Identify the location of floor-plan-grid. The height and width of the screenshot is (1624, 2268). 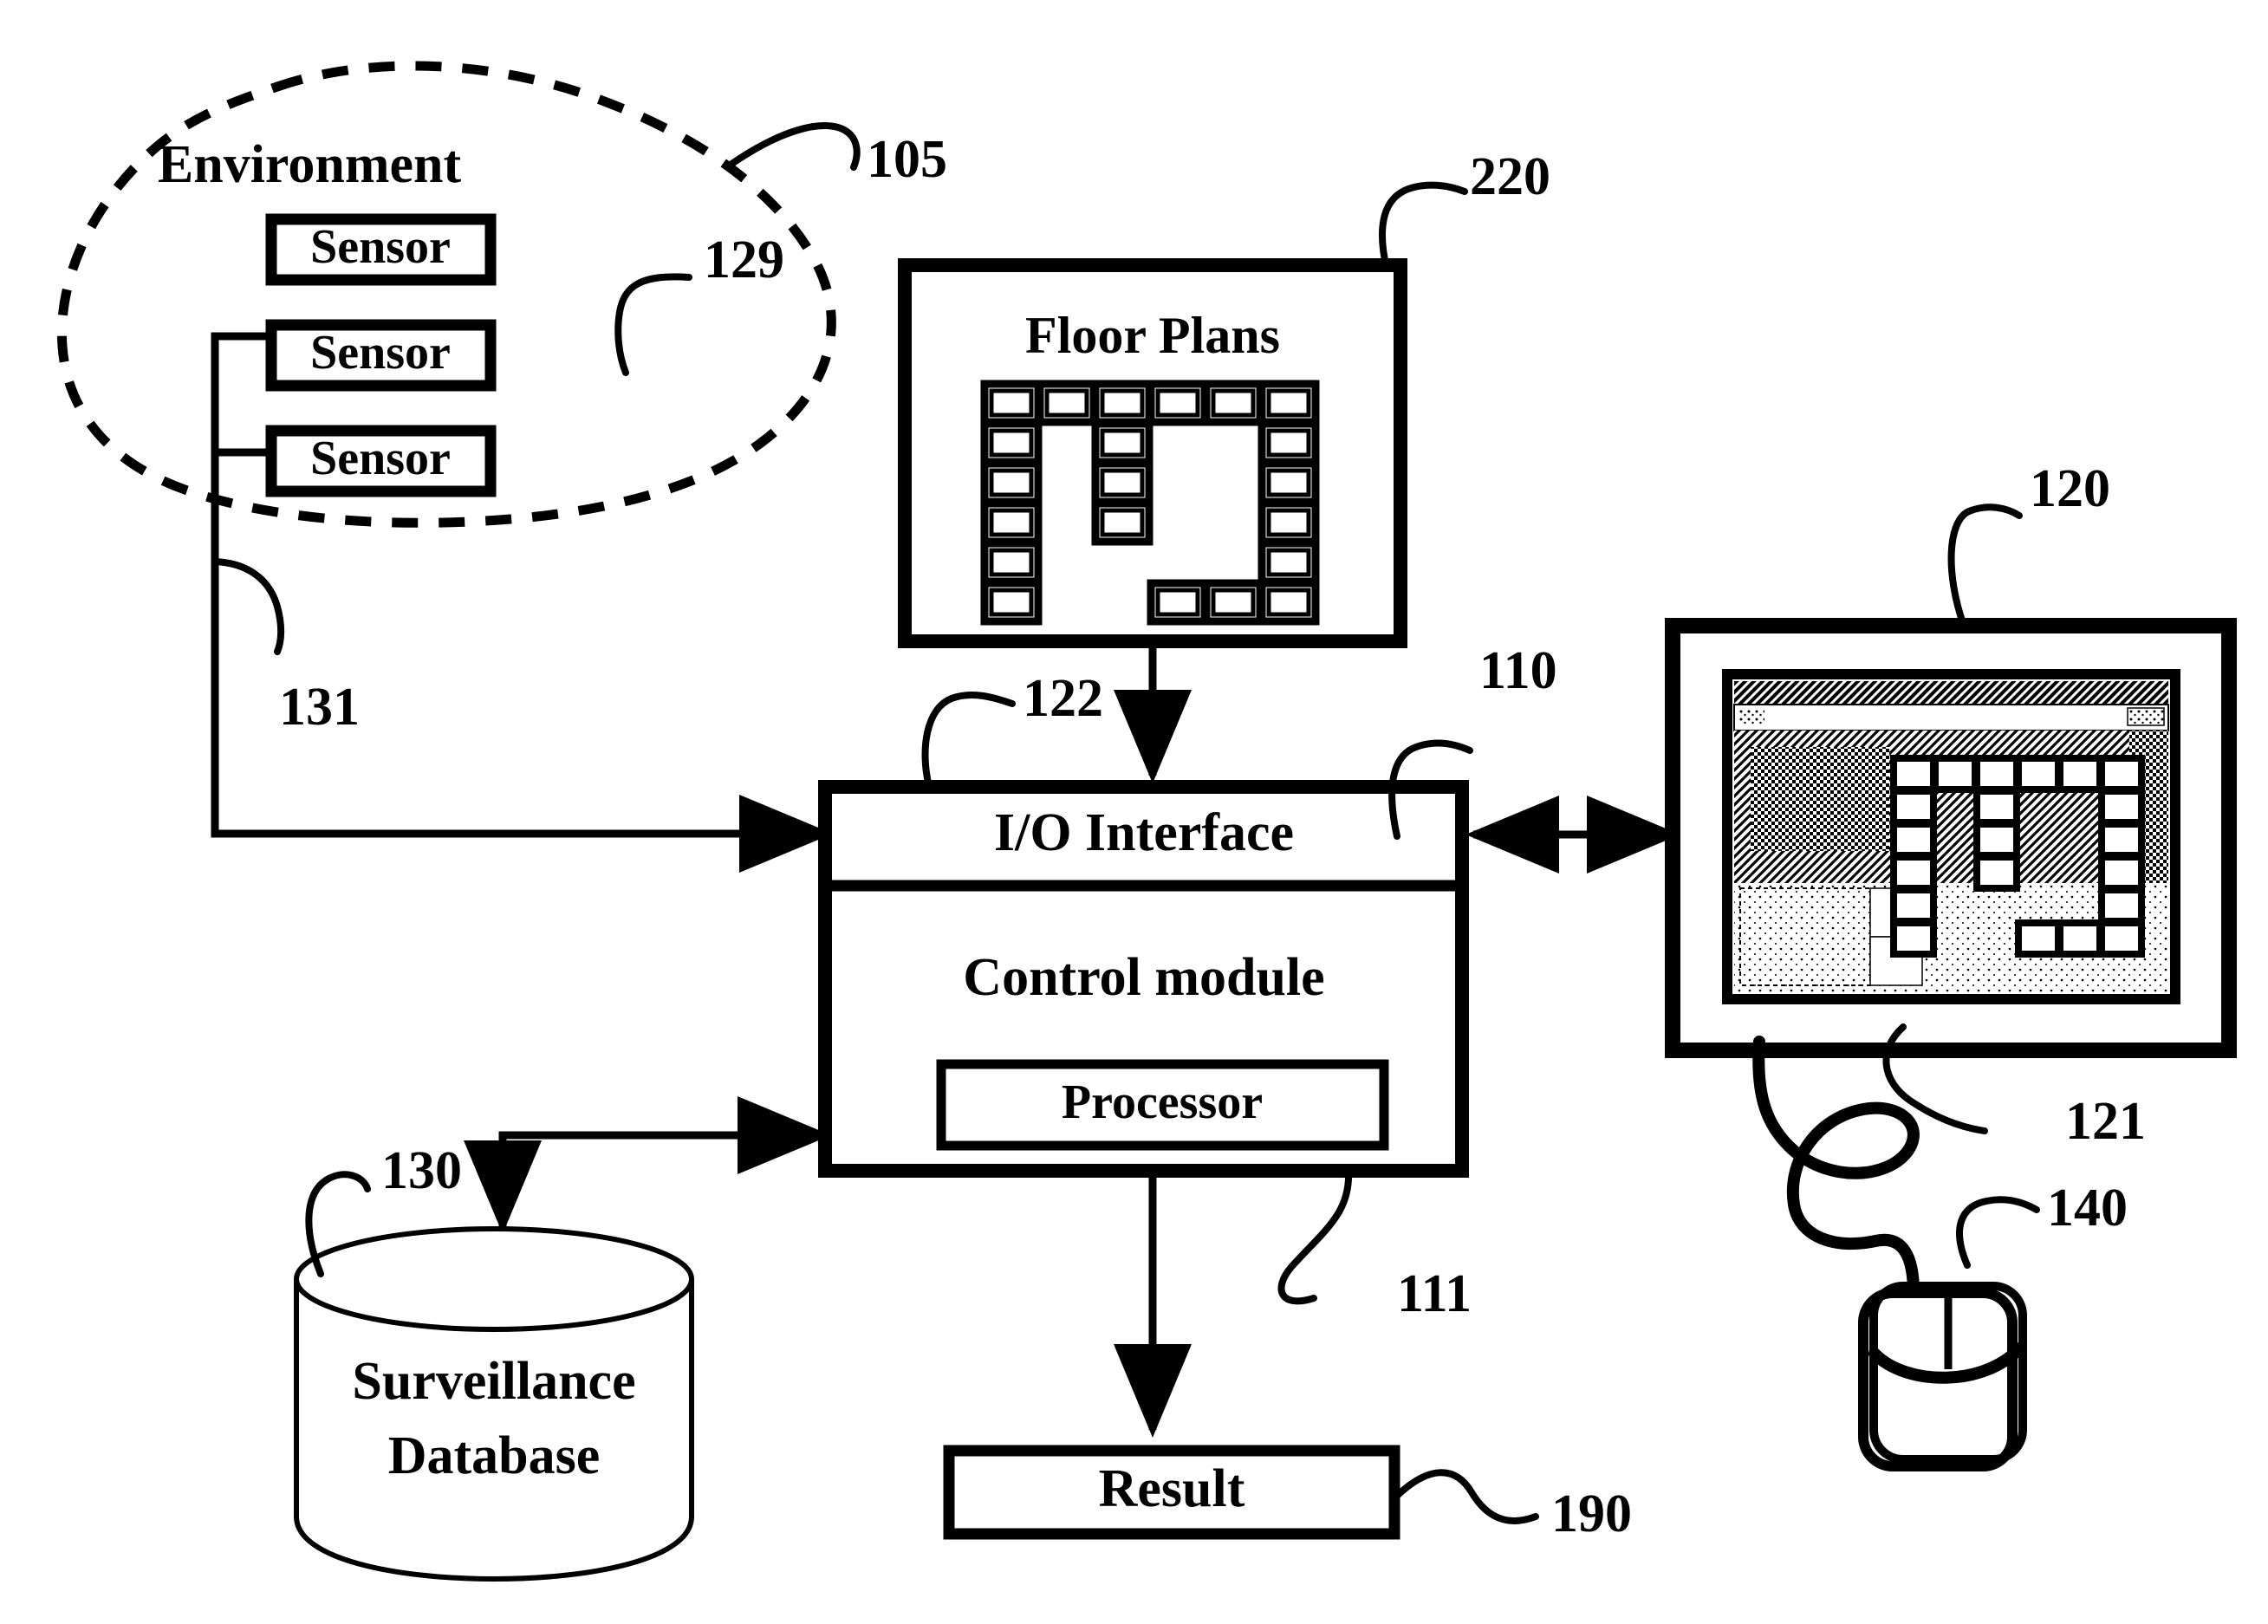
(1150, 503).